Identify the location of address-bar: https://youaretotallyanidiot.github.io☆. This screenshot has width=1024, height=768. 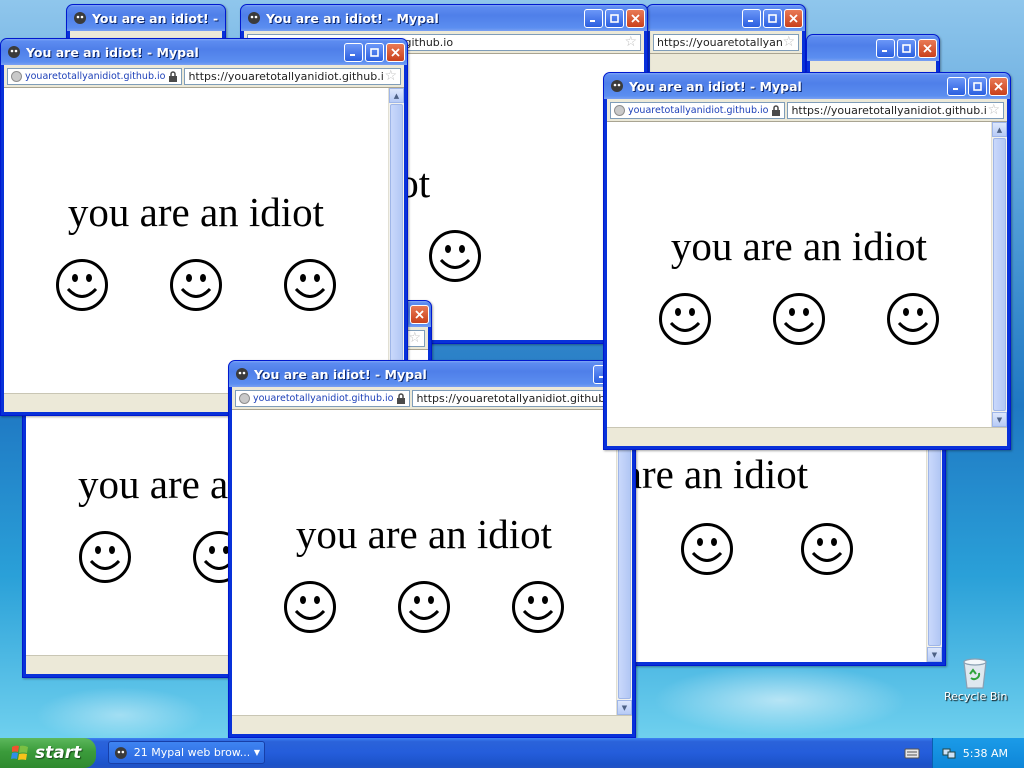
(726, 42).